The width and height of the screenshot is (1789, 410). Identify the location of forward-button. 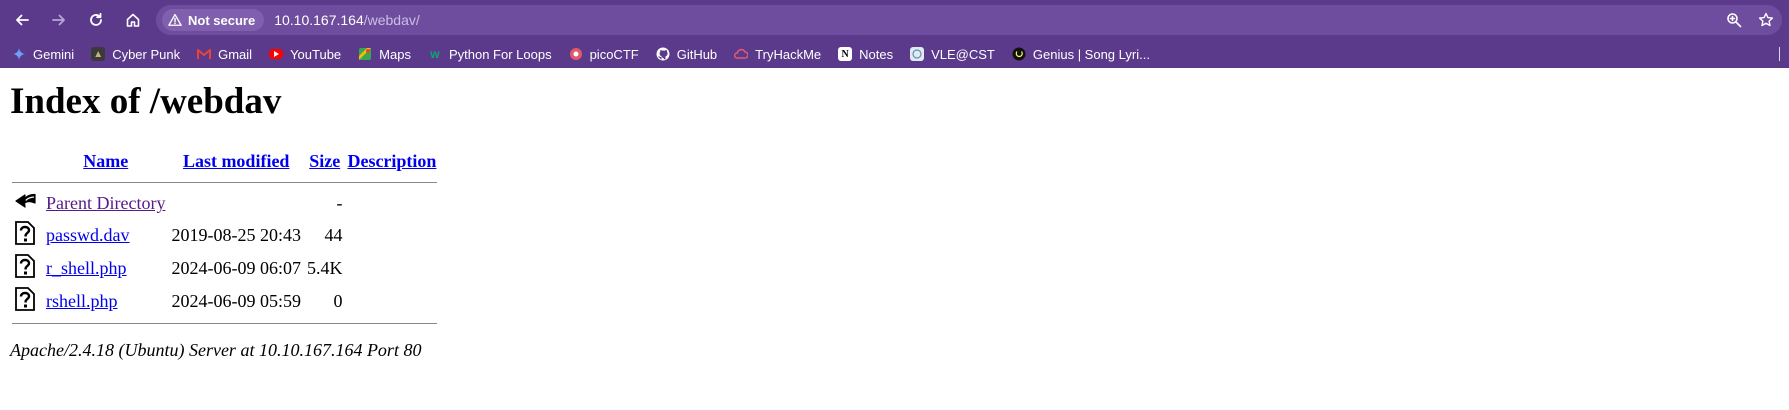
(59, 20).